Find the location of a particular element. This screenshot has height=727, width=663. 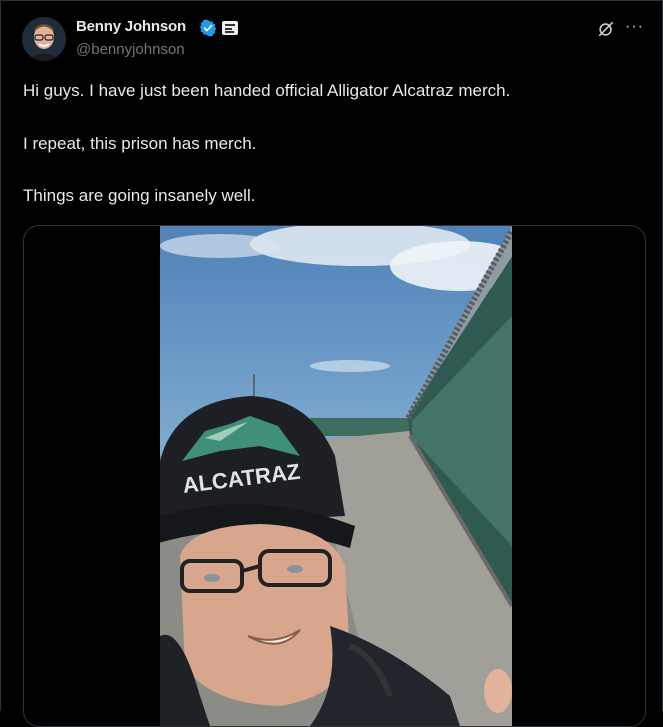

author-display-name: Benny Johnson is located at coordinates (131, 26).